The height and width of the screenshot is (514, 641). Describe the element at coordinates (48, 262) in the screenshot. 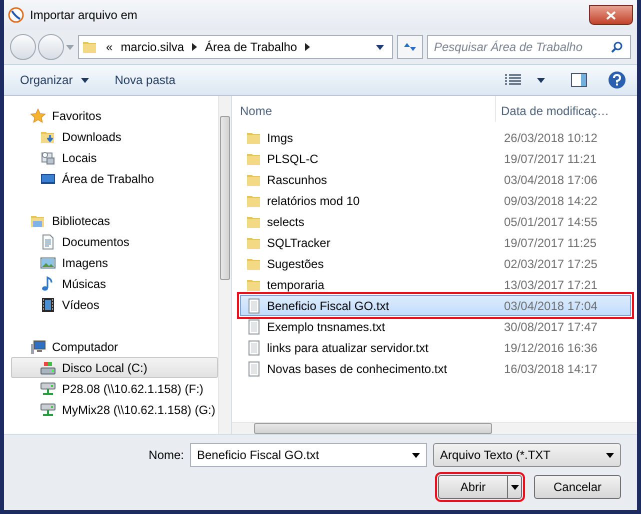

I see `image-icon` at that location.